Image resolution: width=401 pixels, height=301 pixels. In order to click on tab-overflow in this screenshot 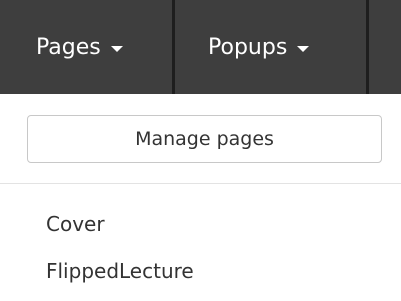, I will do `click(385, 47)`.